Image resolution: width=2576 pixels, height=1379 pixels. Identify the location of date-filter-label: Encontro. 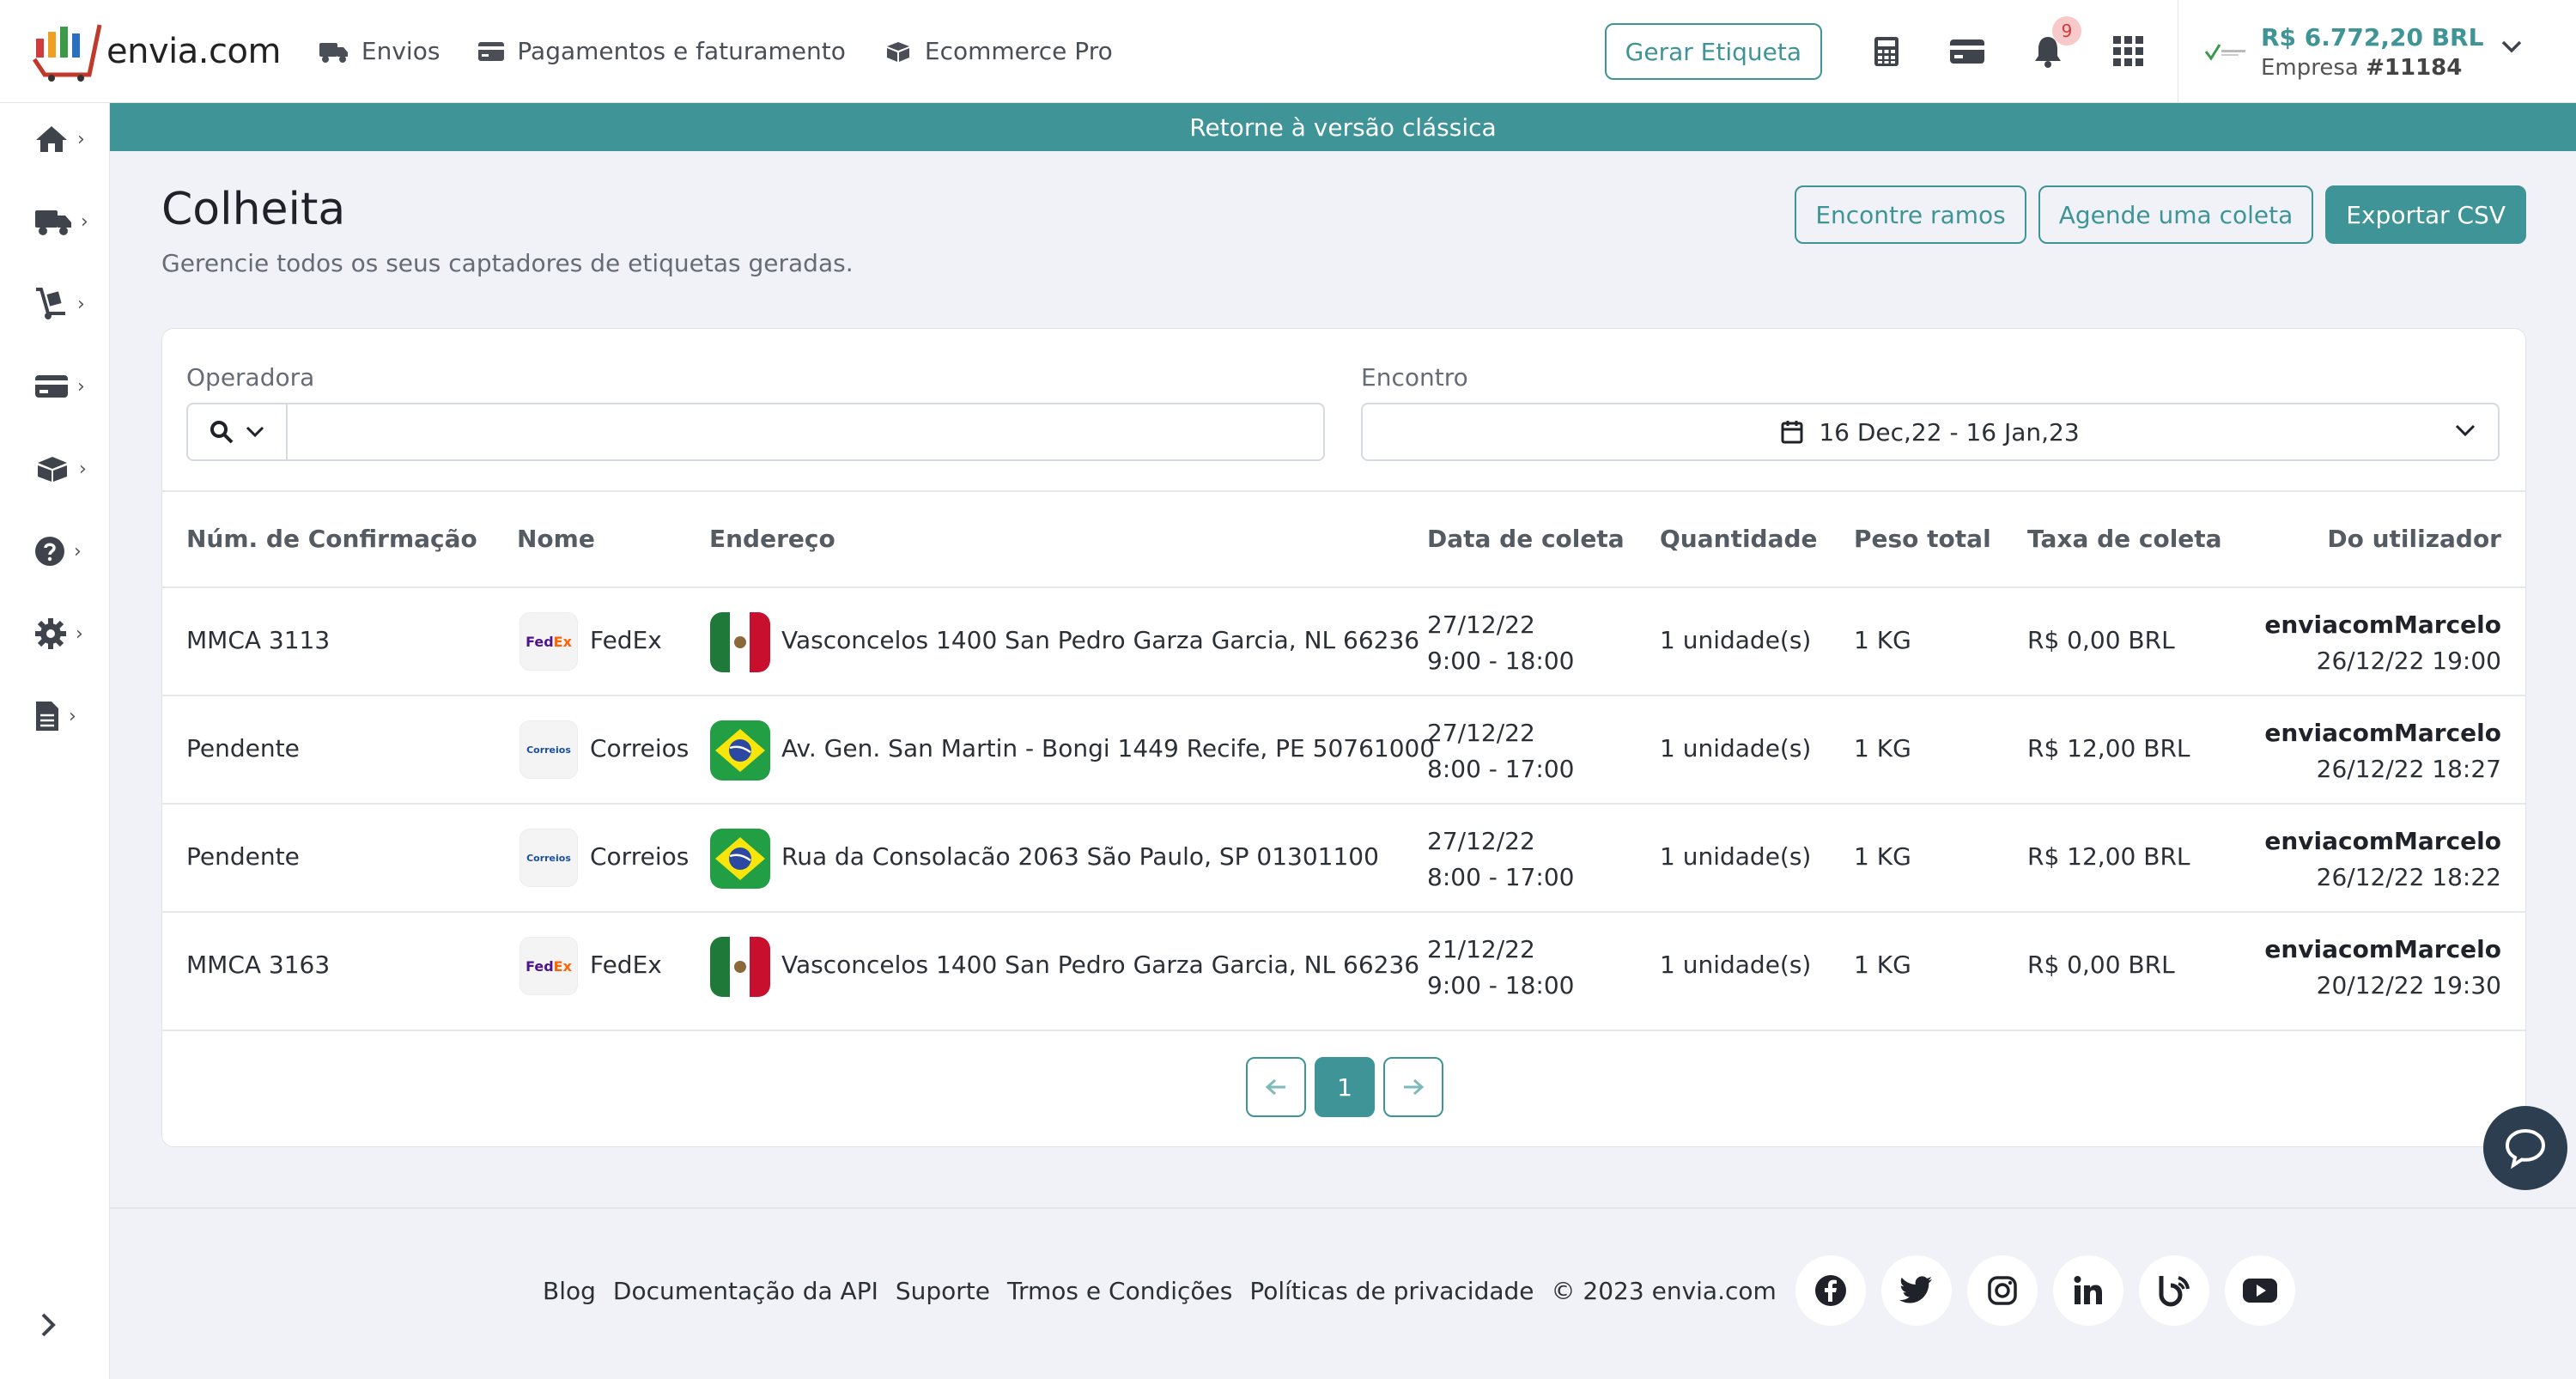
(1415, 377).